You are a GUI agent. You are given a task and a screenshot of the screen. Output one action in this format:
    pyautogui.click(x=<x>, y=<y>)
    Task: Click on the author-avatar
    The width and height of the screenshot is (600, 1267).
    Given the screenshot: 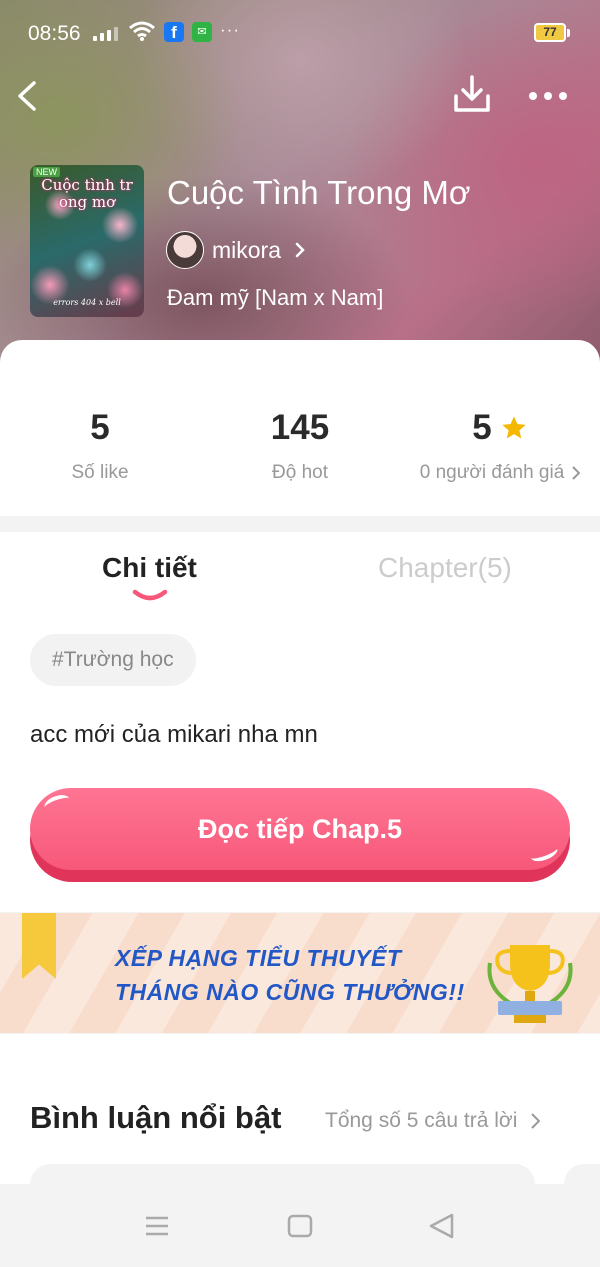 What is the action you would take?
    pyautogui.click(x=185, y=250)
    